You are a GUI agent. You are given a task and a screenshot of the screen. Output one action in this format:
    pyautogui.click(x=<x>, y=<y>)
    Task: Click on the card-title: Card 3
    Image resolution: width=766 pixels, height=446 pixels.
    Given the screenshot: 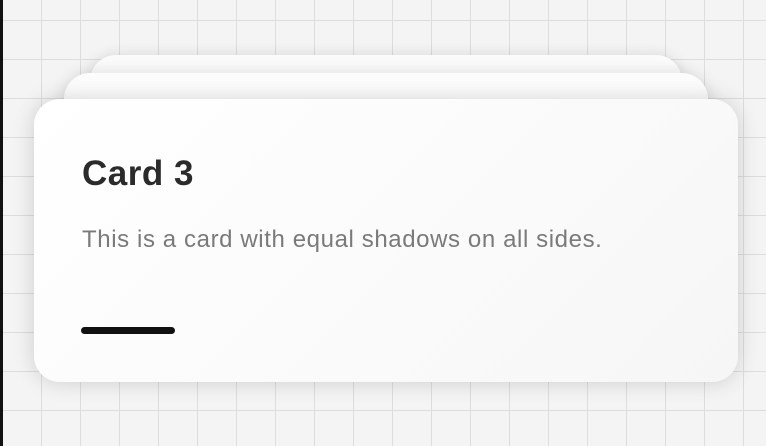 What is the action you would take?
    pyautogui.click(x=138, y=173)
    